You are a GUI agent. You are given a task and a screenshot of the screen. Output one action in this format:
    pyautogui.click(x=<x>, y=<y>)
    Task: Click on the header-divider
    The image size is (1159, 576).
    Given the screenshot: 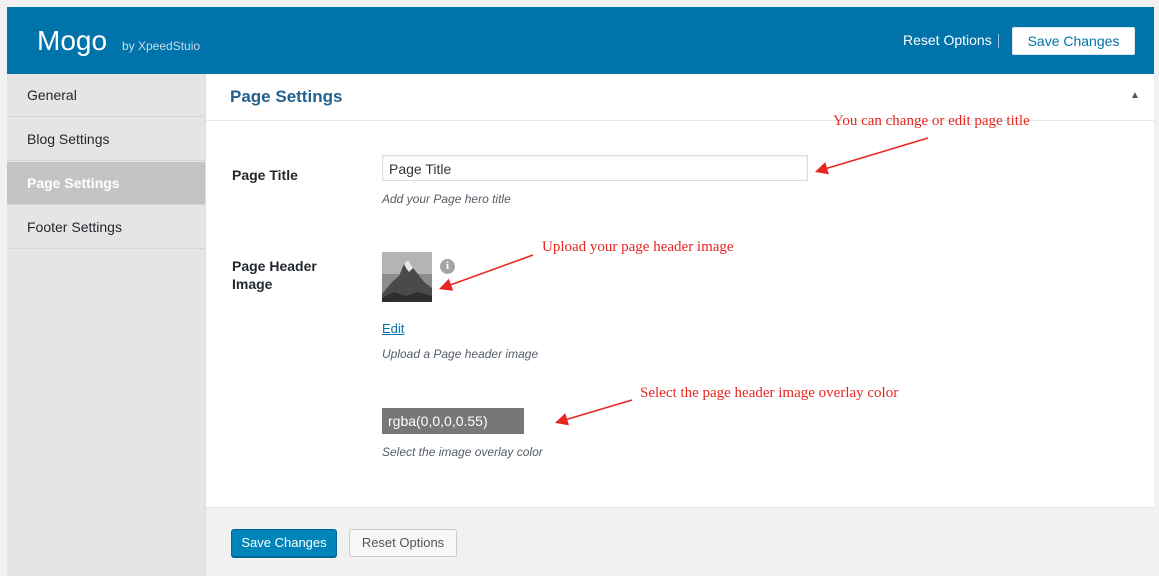 What is the action you would take?
    pyautogui.click(x=998, y=41)
    